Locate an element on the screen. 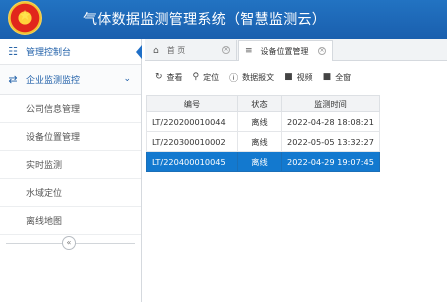 This screenshot has height=302, width=447. tab-label: 设备位置管理 is located at coordinates (284, 51).